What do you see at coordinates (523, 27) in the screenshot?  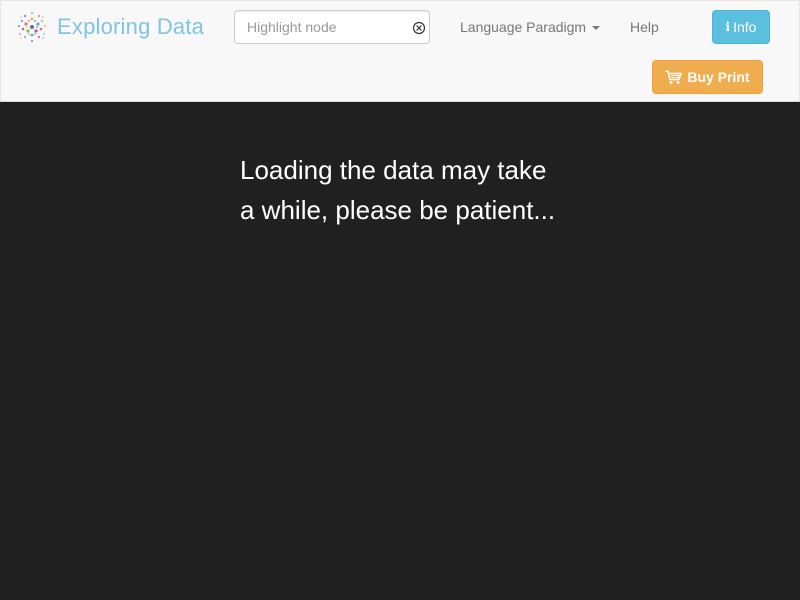 I see `language-paradigm-label: Language Paradigm` at bounding box center [523, 27].